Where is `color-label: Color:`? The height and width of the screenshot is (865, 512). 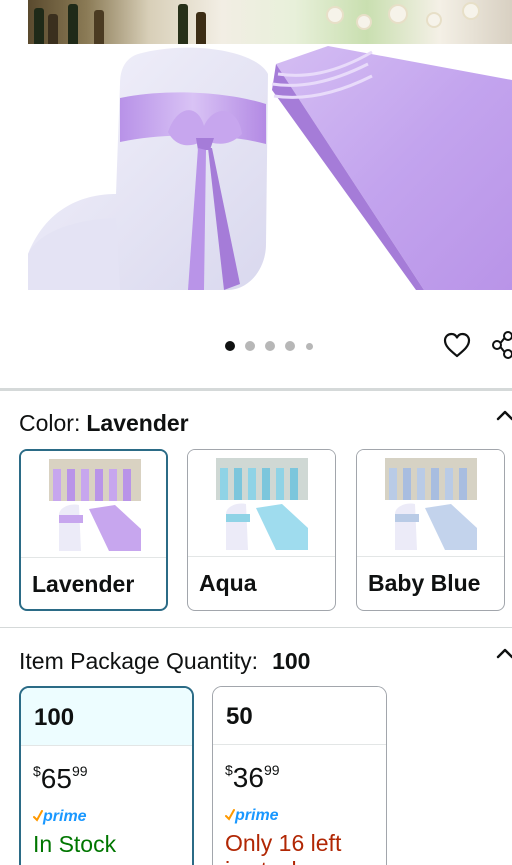
color-label: Color: is located at coordinates (50, 423).